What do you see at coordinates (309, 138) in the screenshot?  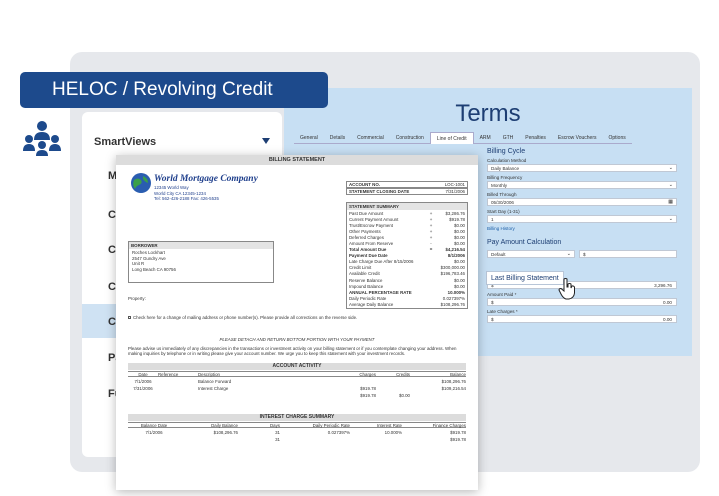 I see `tab-general: General` at bounding box center [309, 138].